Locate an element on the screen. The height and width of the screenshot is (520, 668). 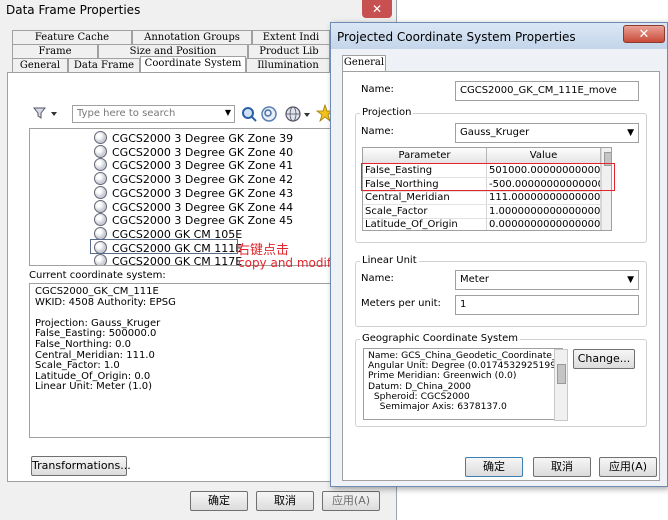
current-cs-line: CGCS2000_GK_CM_111E is located at coordinates (97, 291).